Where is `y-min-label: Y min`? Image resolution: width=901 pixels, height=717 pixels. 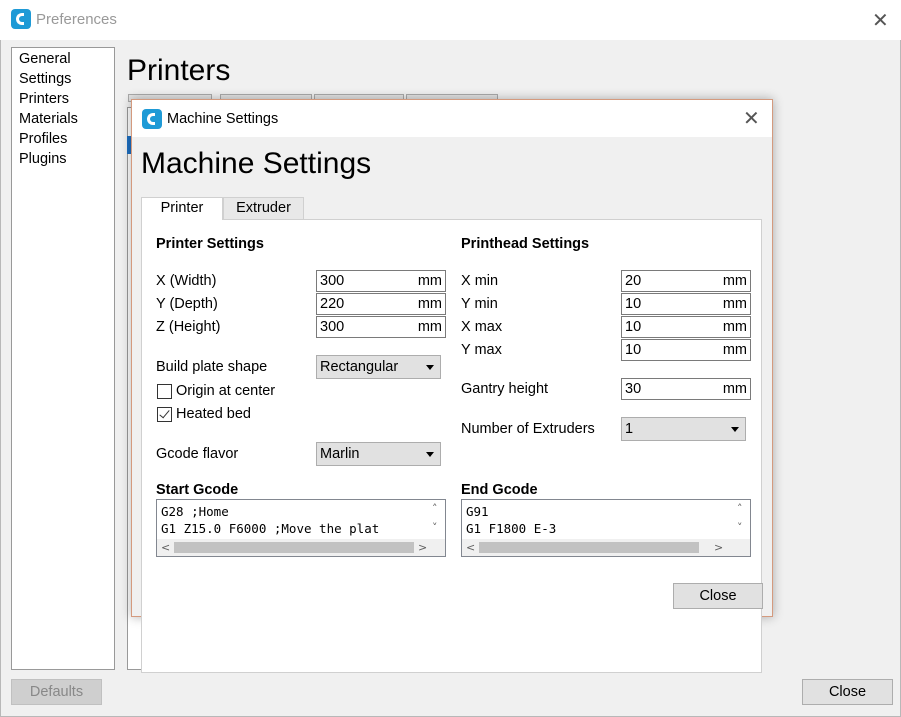 y-min-label: Y min is located at coordinates (479, 304).